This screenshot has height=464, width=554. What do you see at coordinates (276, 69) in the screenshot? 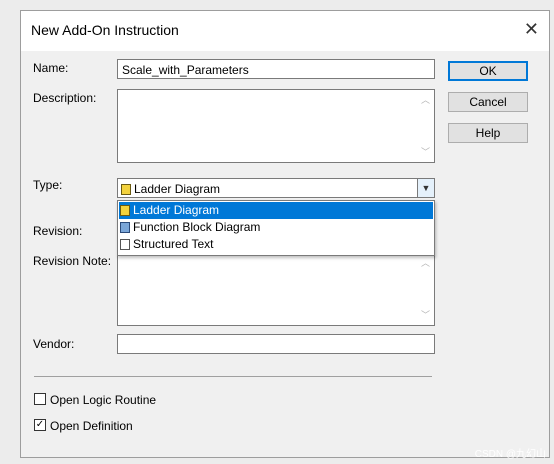
I see `name-field: Scale_with_Parameters` at bounding box center [276, 69].